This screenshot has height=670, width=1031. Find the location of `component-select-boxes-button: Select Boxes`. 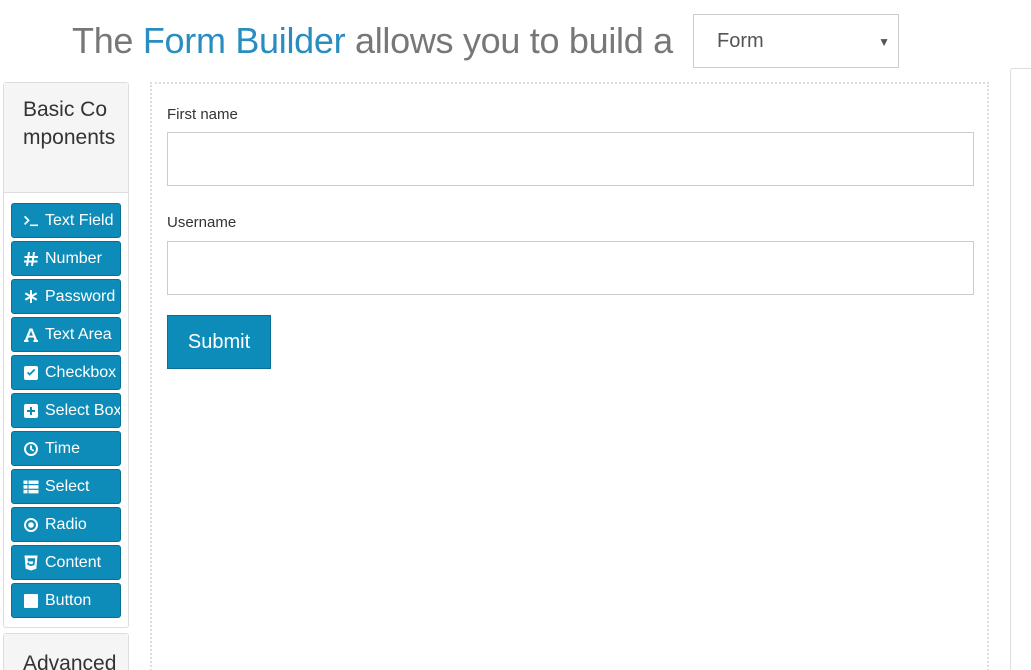

component-select-boxes-button: Select Boxes is located at coordinates (66, 410).